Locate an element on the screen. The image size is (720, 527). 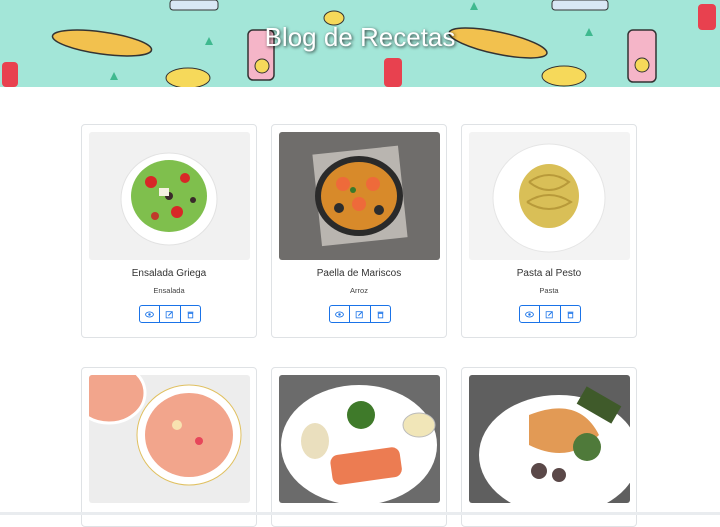
recipe-card: Paella de Mariscos Arroz is located at coordinates (359, 231).